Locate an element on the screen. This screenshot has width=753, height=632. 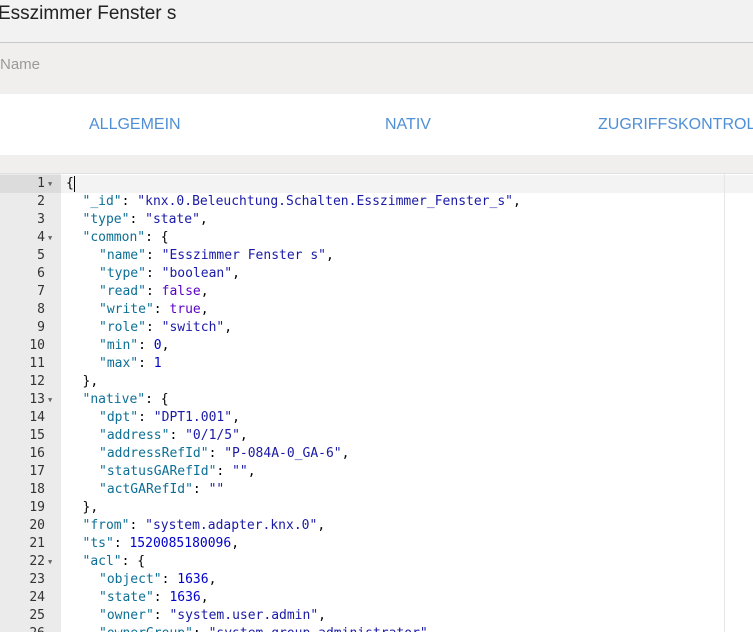
code-line: 23 "object": 1636, is located at coordinates (376, 580).